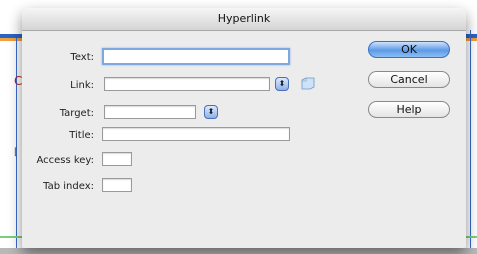  Describe the element at coordinates (76, 113) in the screenshot. I see `target-label: Target:` at that location.